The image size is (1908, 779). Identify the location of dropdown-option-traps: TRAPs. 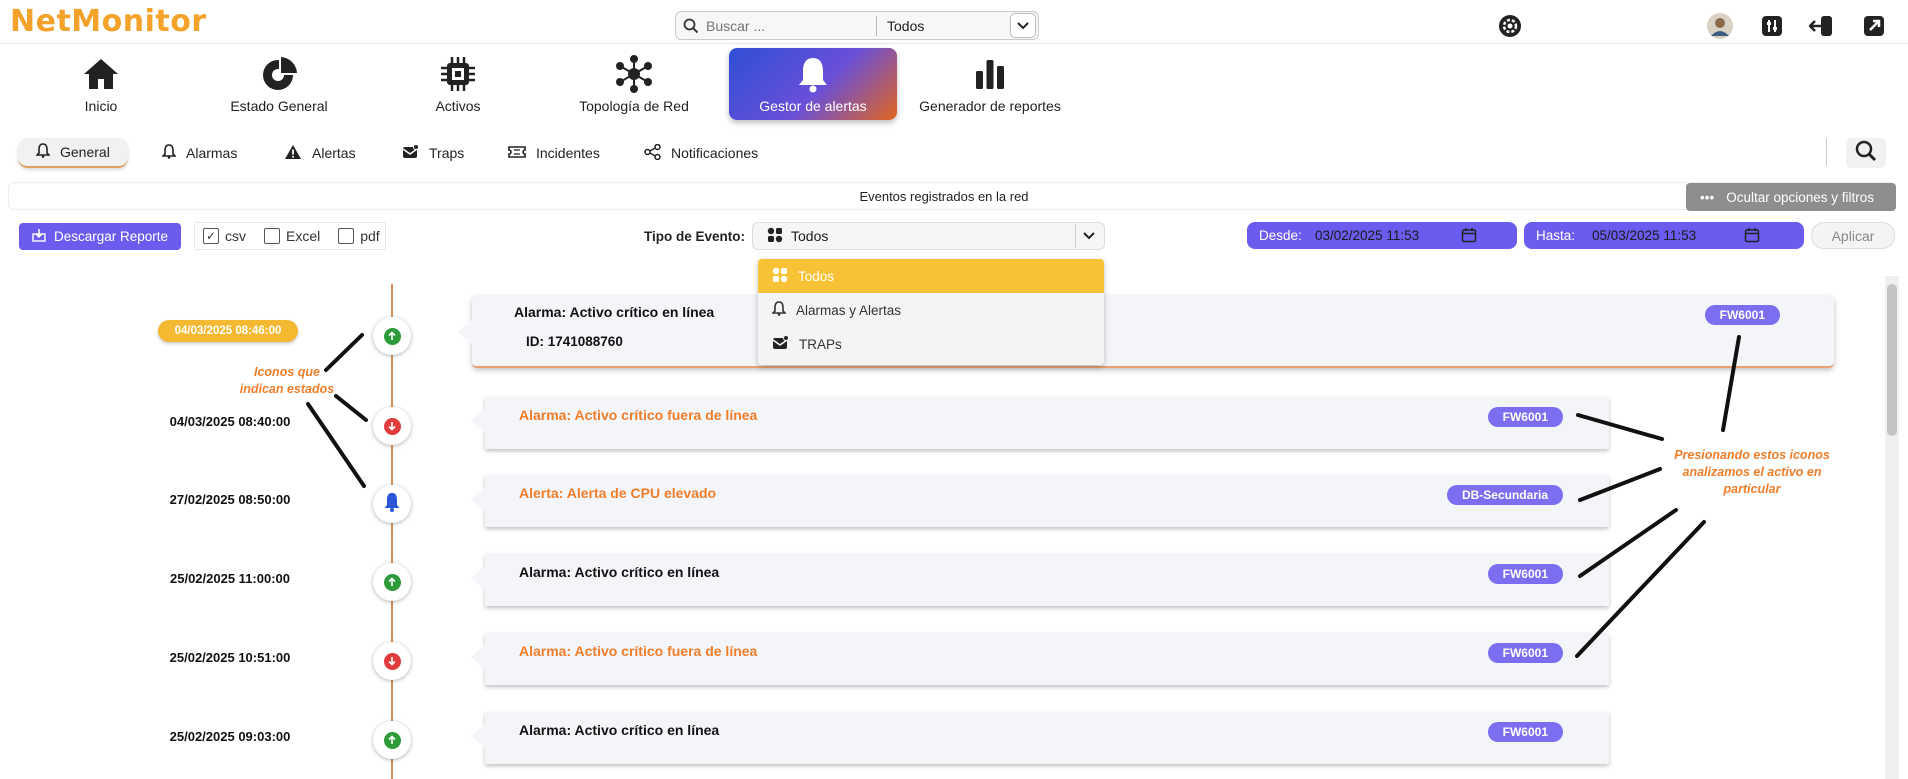
(931, 344).